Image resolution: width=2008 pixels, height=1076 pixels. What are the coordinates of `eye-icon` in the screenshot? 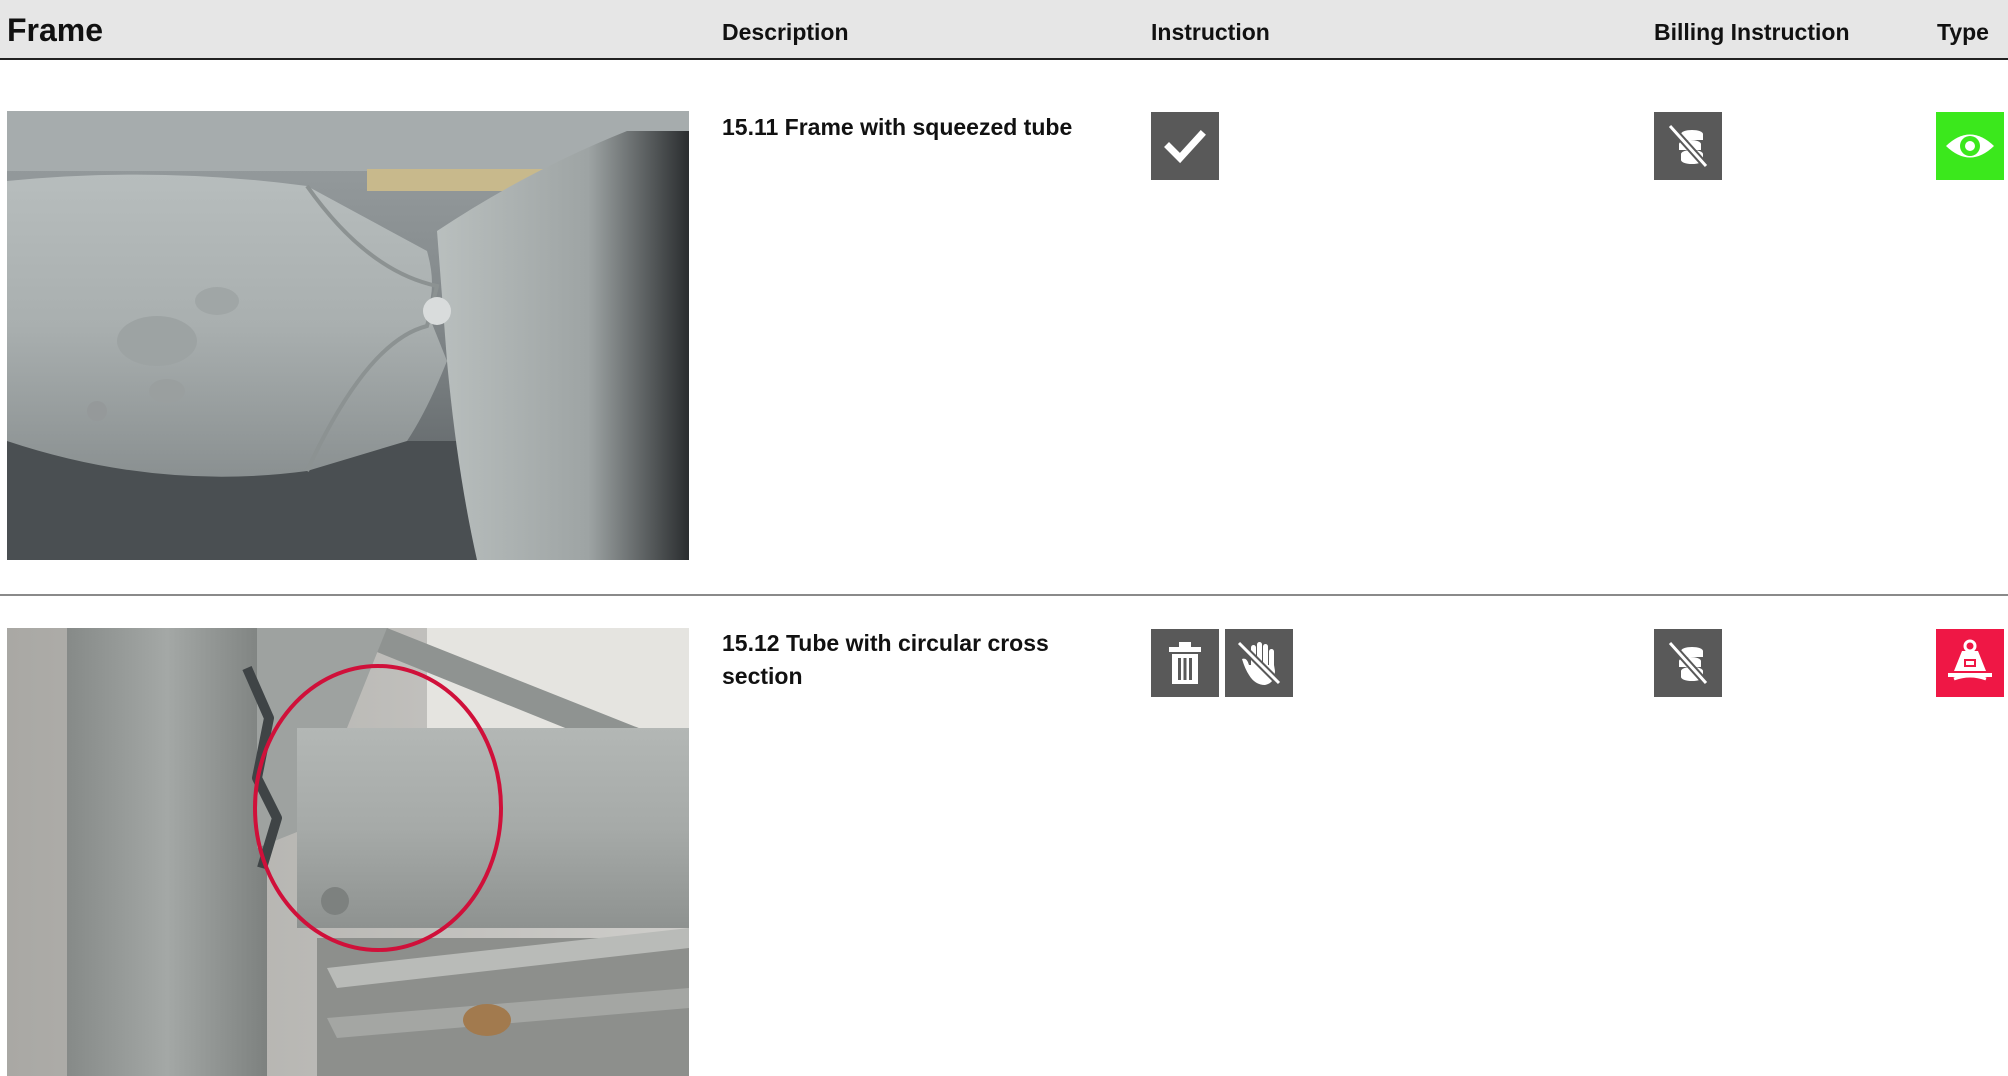 It's located at (1970, 146).